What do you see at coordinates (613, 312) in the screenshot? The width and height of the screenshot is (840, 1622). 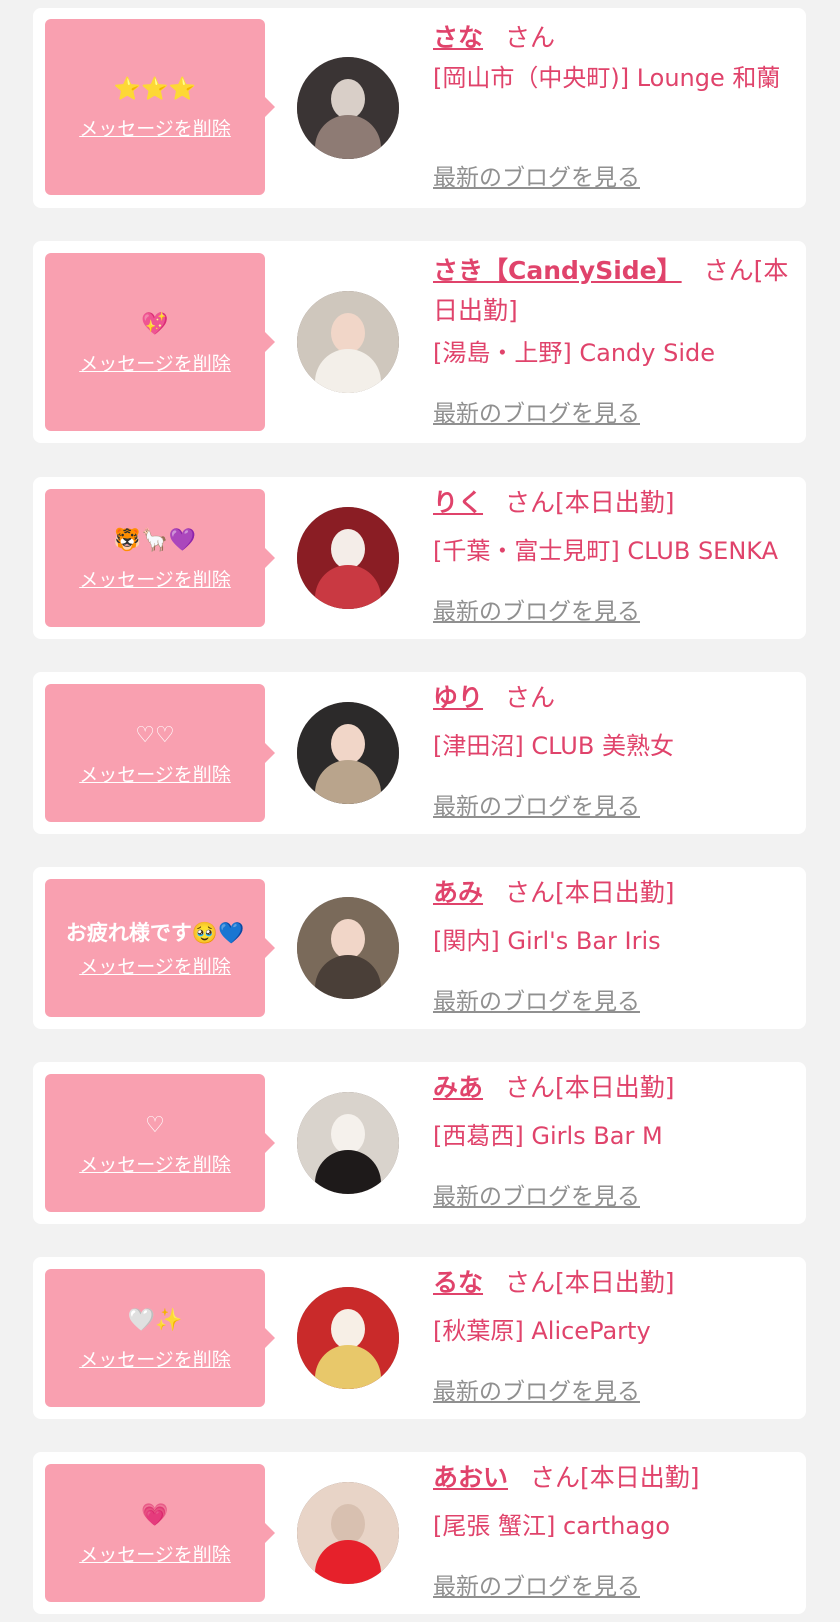 I see `card-info: さき【CandySide】 さん[本日出勤] [湯島・上野] Candy Side` at bounding box center [613, 312].